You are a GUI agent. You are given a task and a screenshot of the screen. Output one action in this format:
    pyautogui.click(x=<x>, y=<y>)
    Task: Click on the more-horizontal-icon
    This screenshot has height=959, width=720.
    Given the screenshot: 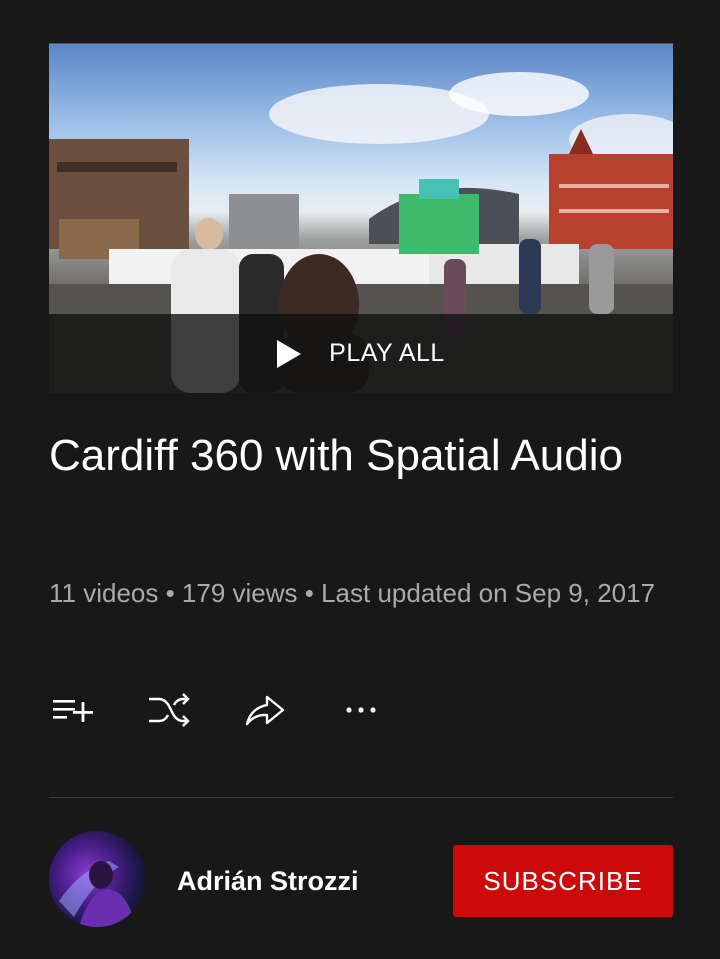 What is the action you would take?
    pyautogui.click(x=361, y=710)
    